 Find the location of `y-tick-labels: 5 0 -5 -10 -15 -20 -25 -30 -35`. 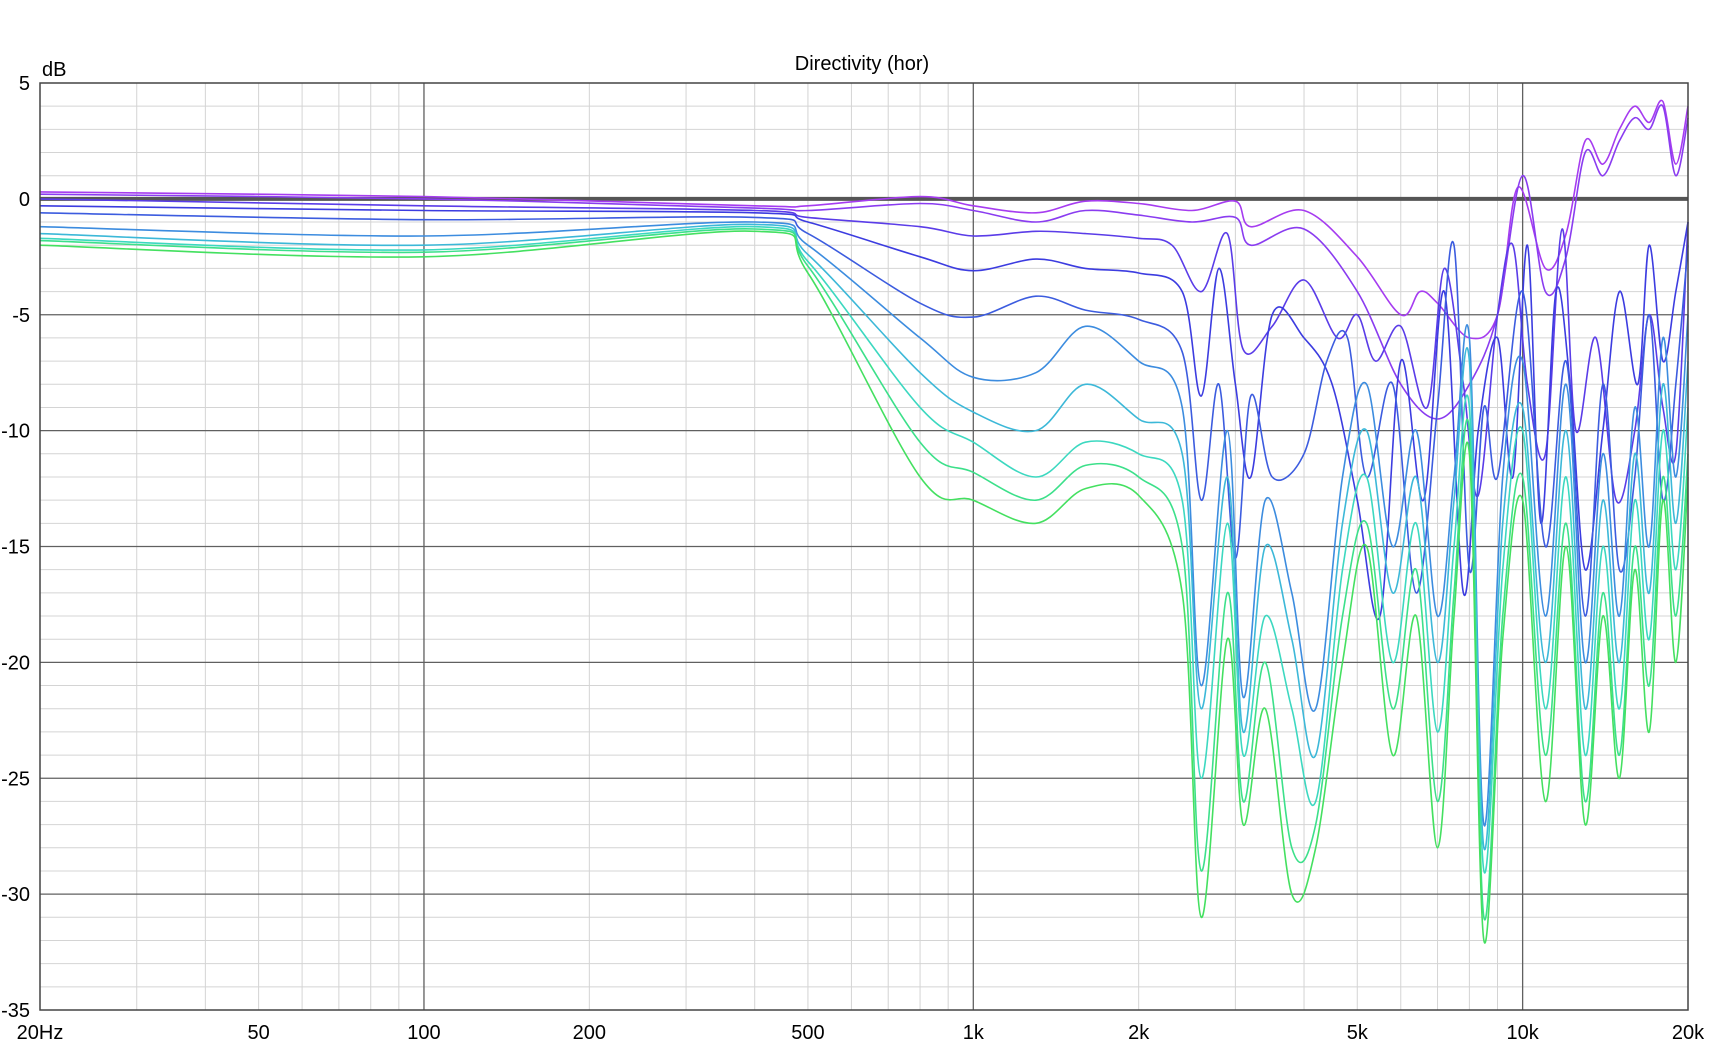

y-tick-labels: 5 0 -5 -10 -15 -20 -25 -30 -35 is located at coordinates (15, 547).